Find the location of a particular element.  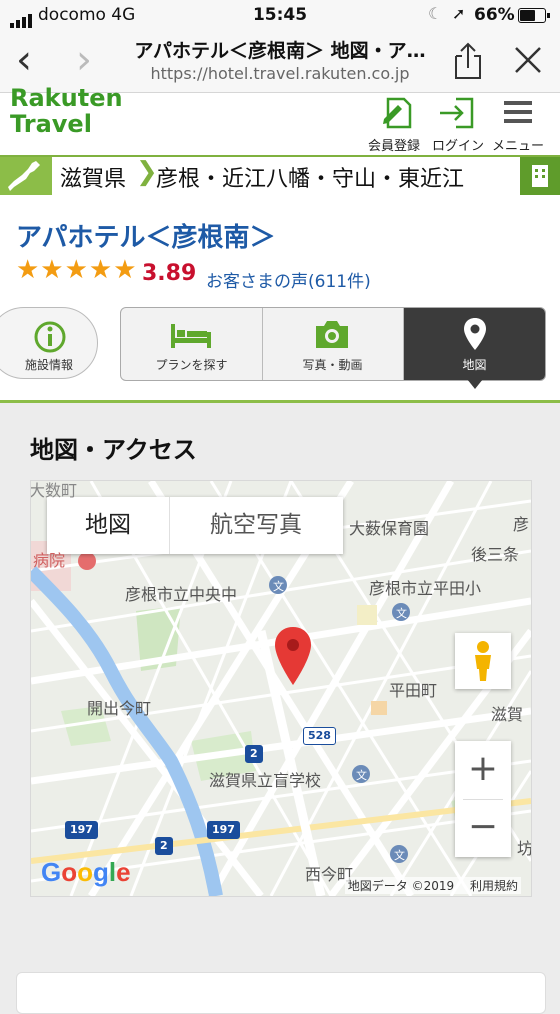

map-label-yabu: 大数町 is located at coordinates (54, 490).